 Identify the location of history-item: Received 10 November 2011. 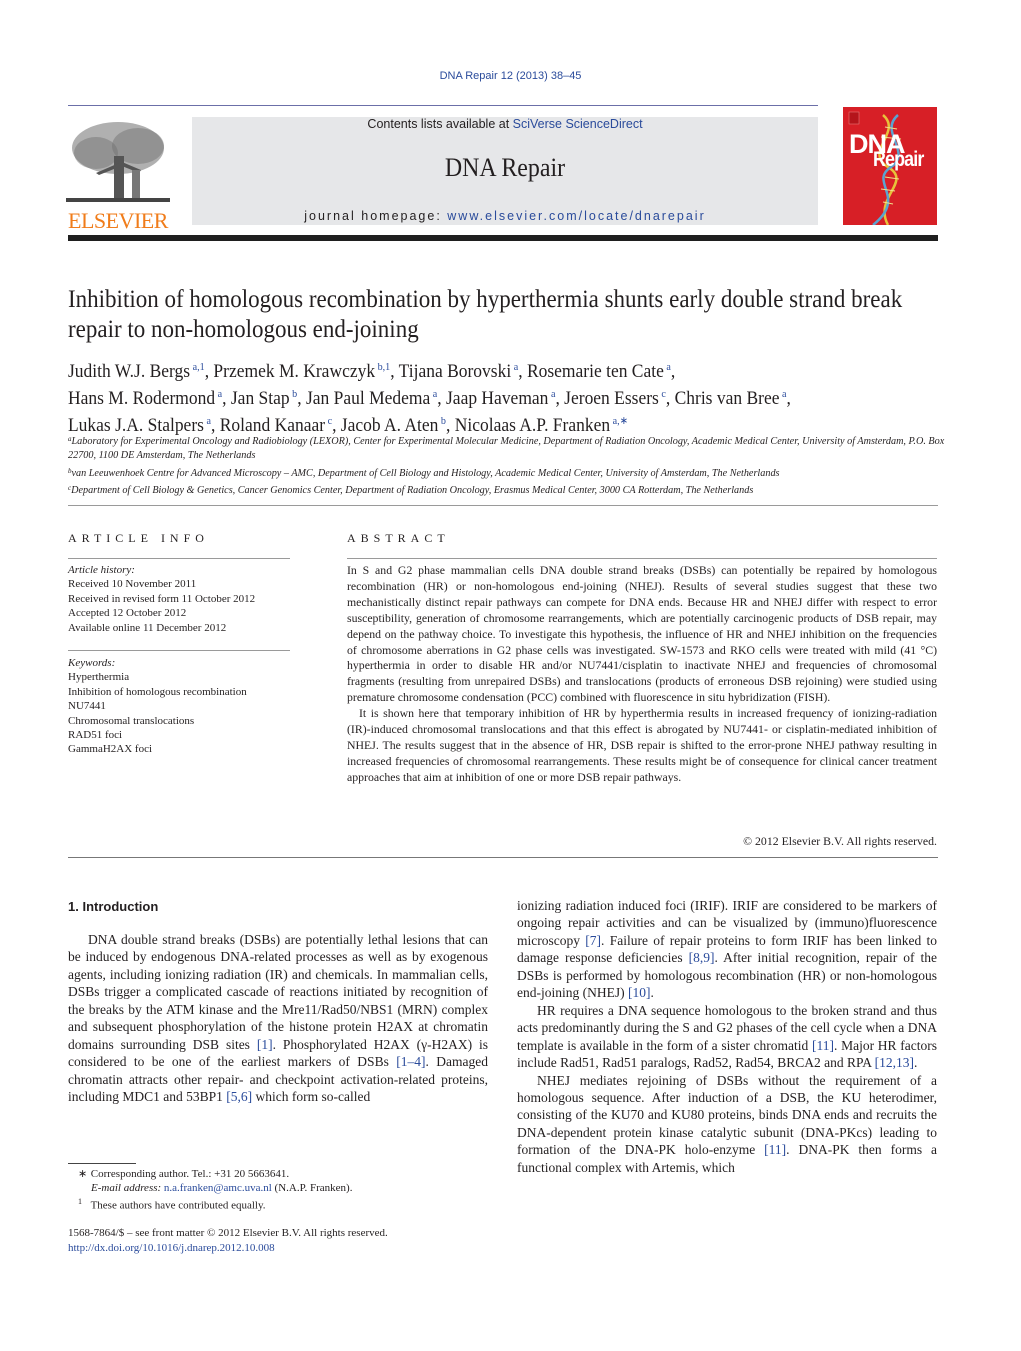
(132, 584).